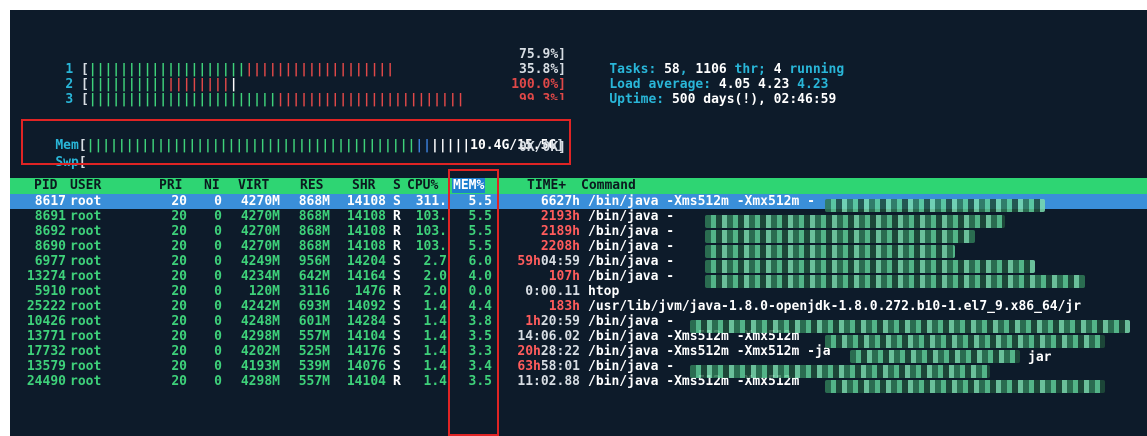  I want to click on cell-shr: 14108, so click(366, 246).